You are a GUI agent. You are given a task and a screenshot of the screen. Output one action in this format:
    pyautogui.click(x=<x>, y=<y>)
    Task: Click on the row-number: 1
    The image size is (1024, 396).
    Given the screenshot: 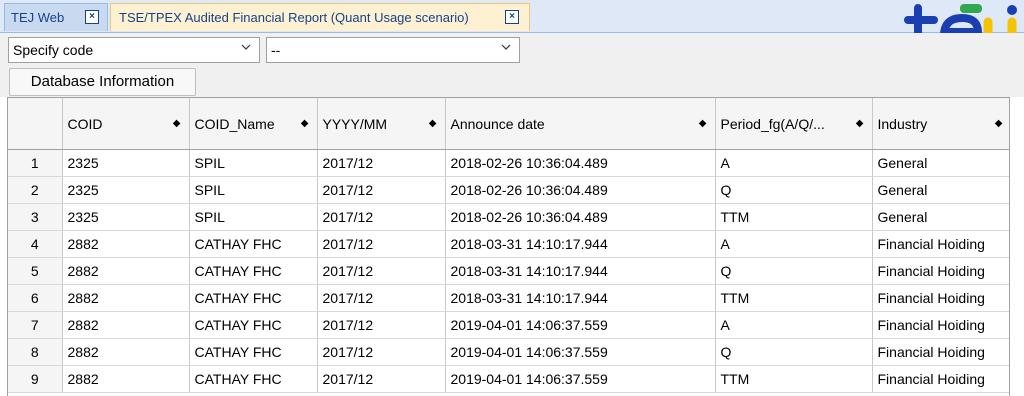 What is the action you would take?
    pyautogui.click(x=35, y=163)
    